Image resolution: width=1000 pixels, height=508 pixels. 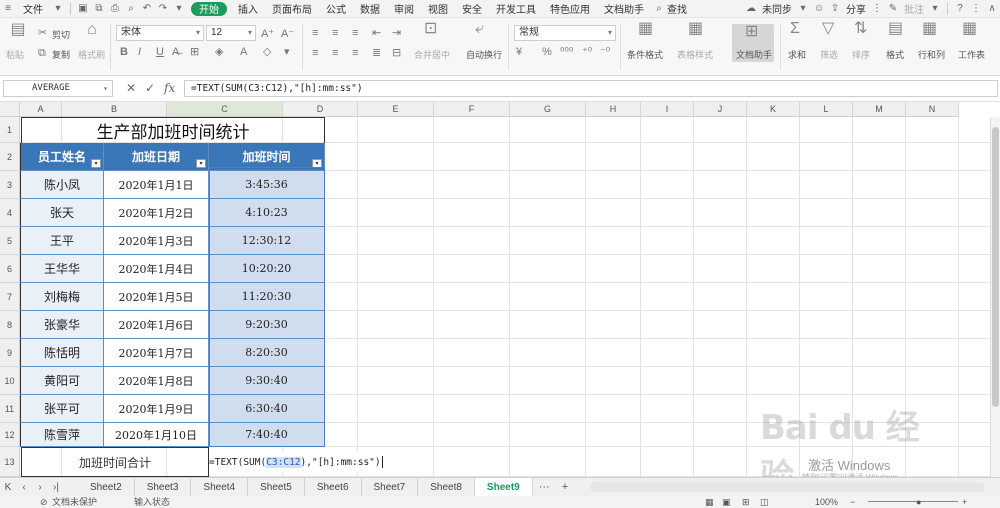 I want to click on conditional-format-button: 条件格式, so click(x=645, y=54).